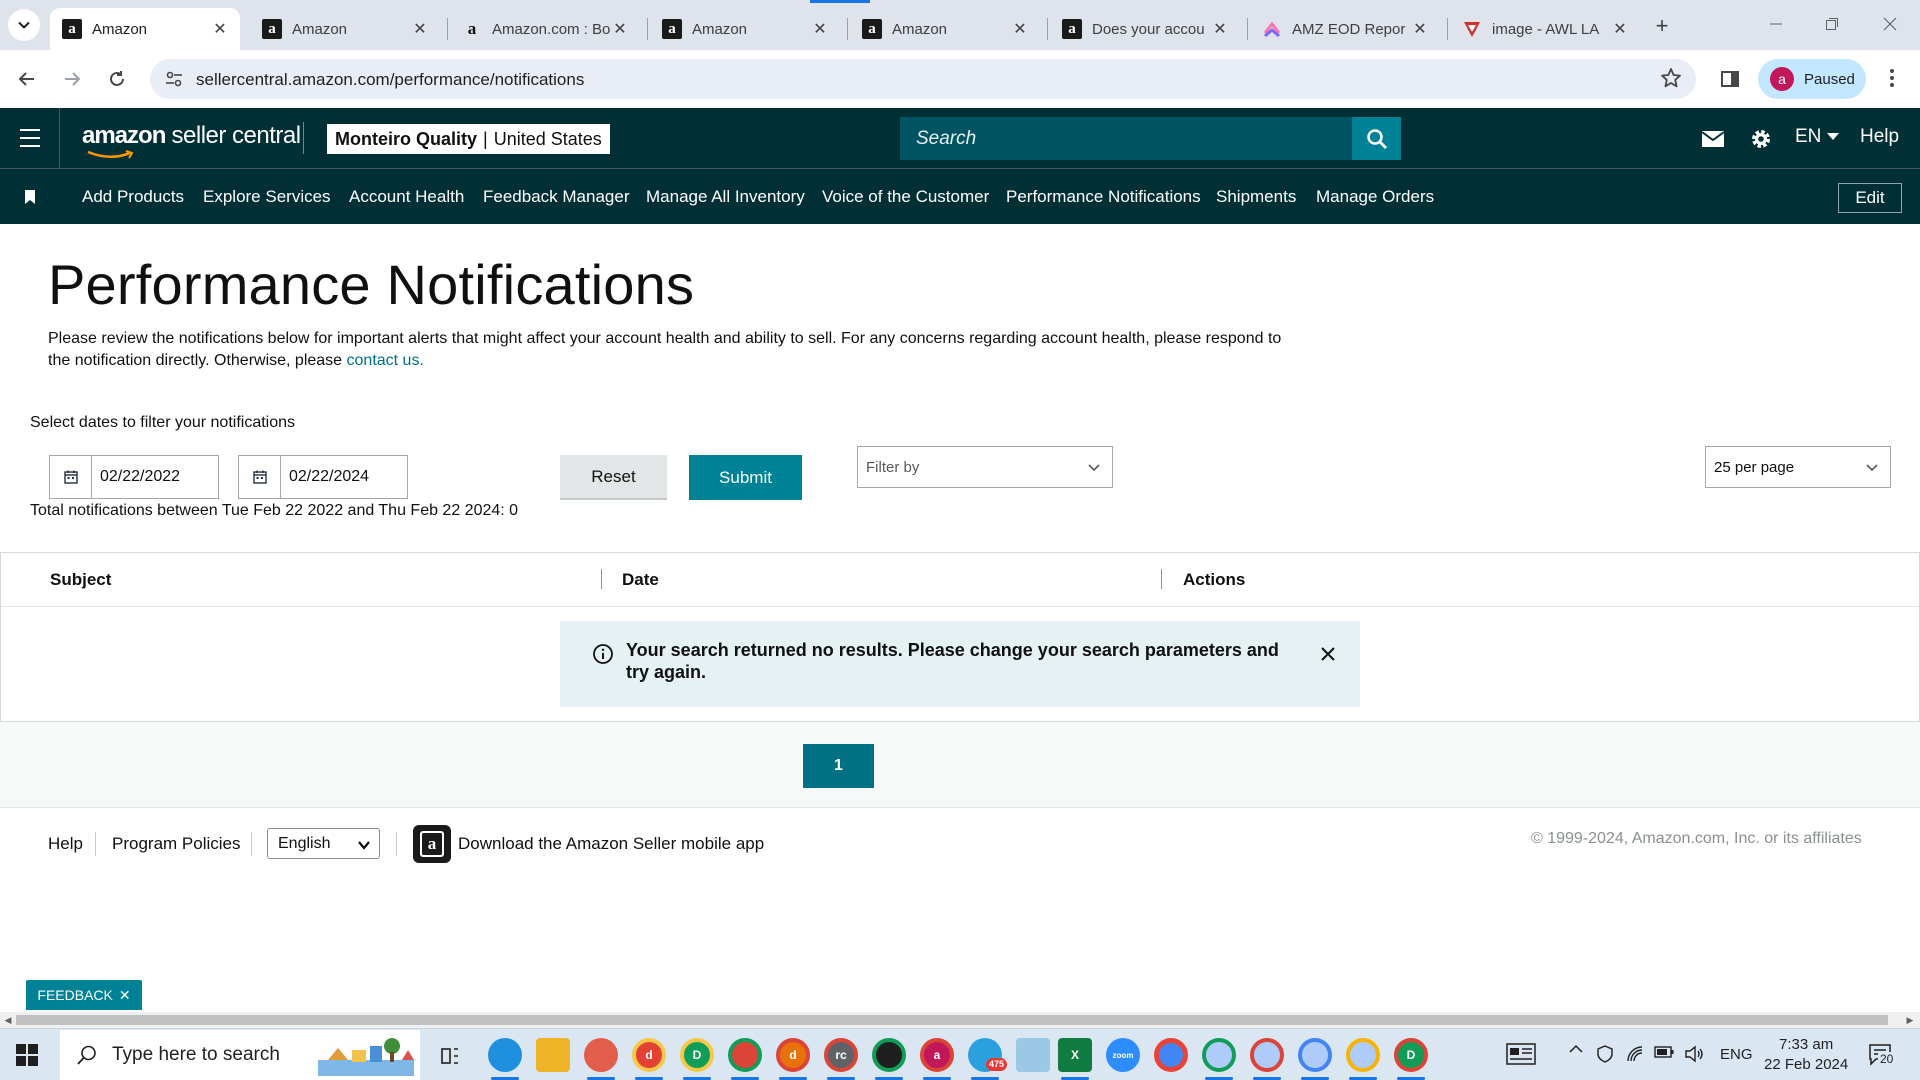 The width and height of the screenshot is (1920, 1080). Describe the element at coordinates (1806, 1055) in the screenshot. I see `clock: 7:33 am 22 Feb 2024` at that location.